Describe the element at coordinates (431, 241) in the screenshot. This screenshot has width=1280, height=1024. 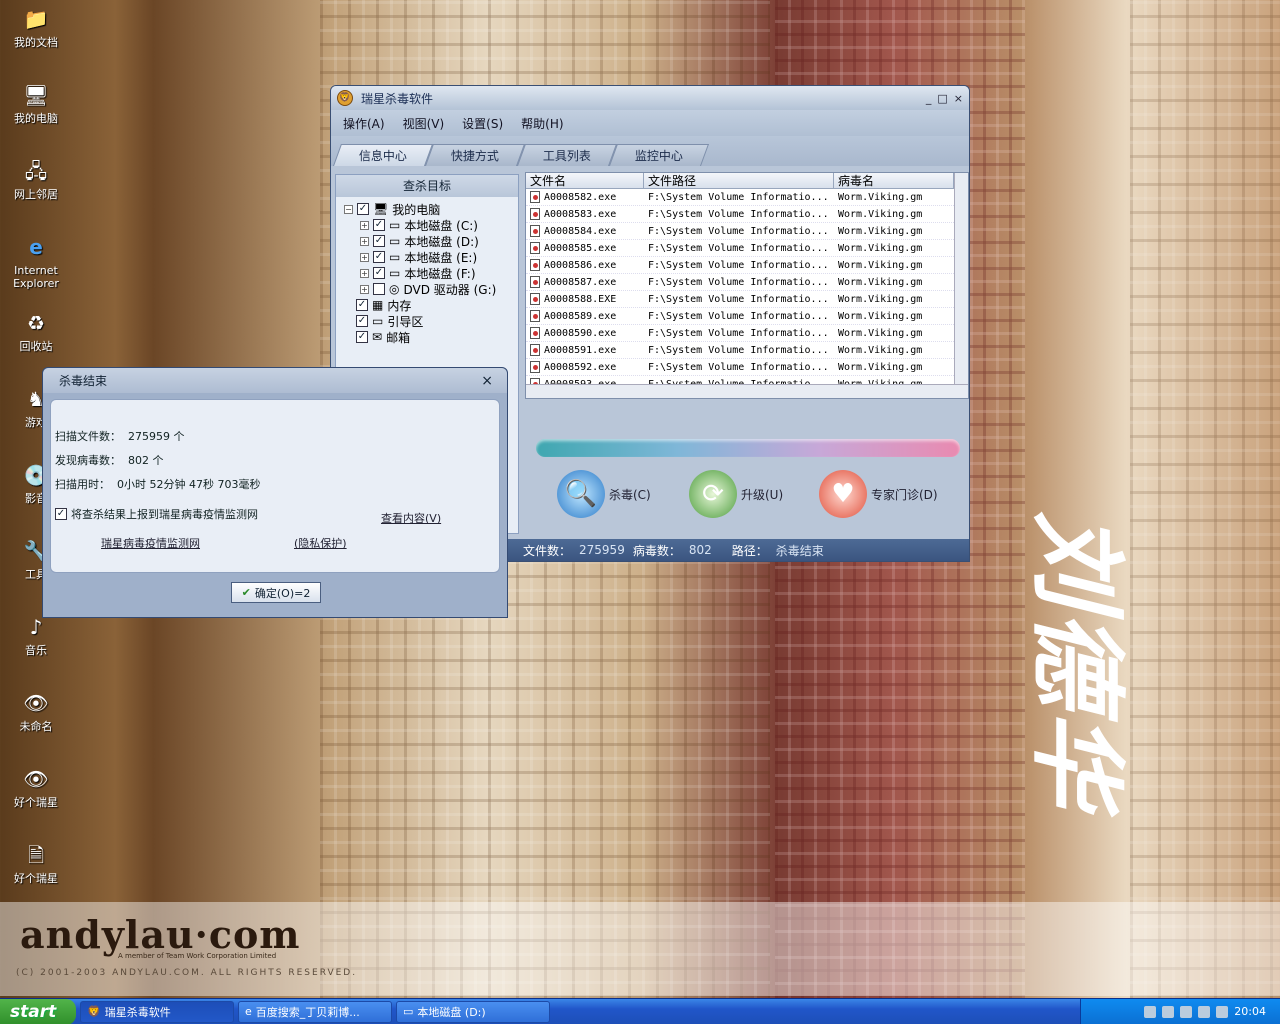
I see `tree-node: + ✓ ▭ 本地磁盘 (D:)` at that location.